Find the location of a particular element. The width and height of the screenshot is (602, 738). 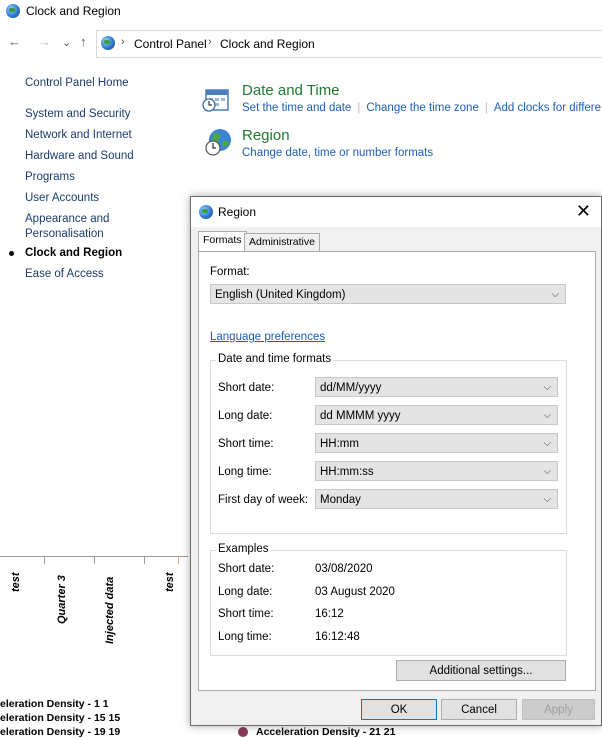

examples-title: Examples is located at coordinates (243, 549).